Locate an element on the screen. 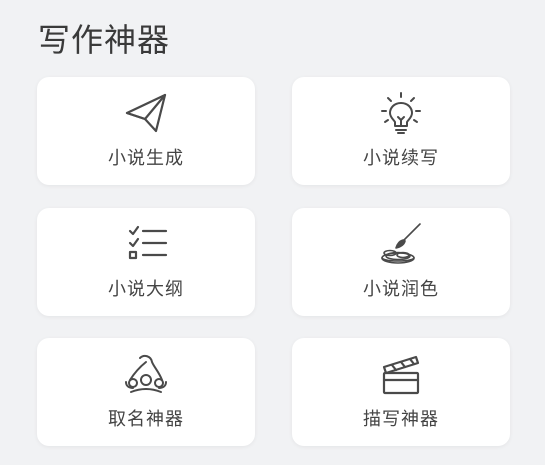 The image size is (545, 465). card-label: 小说润色 is located at coordinates (401, 289).